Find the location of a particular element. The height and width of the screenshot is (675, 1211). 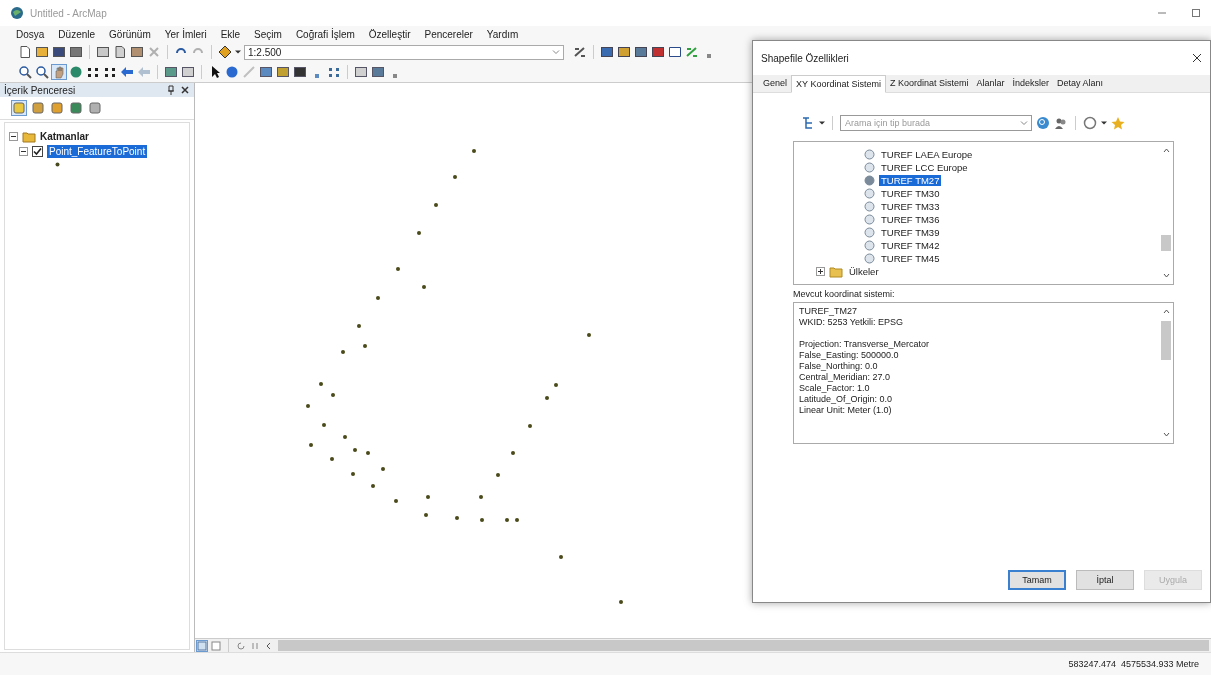

tab: Genel is located at coordinates (775, 83).